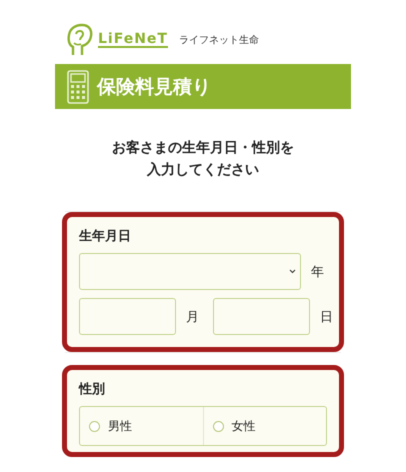  I want to click on day-field, so click(261, 316).